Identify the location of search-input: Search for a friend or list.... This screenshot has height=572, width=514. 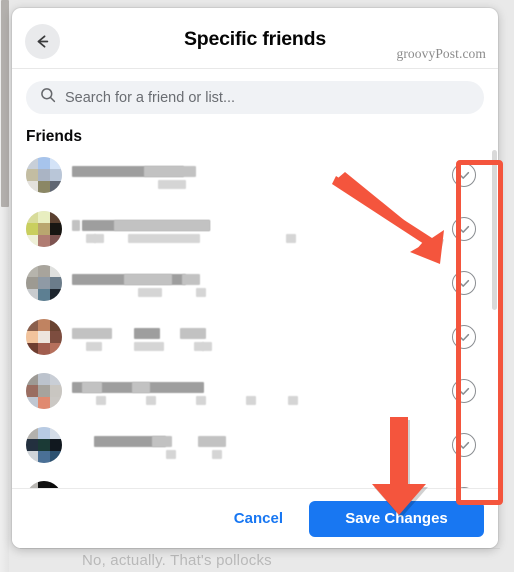
(255, 97).